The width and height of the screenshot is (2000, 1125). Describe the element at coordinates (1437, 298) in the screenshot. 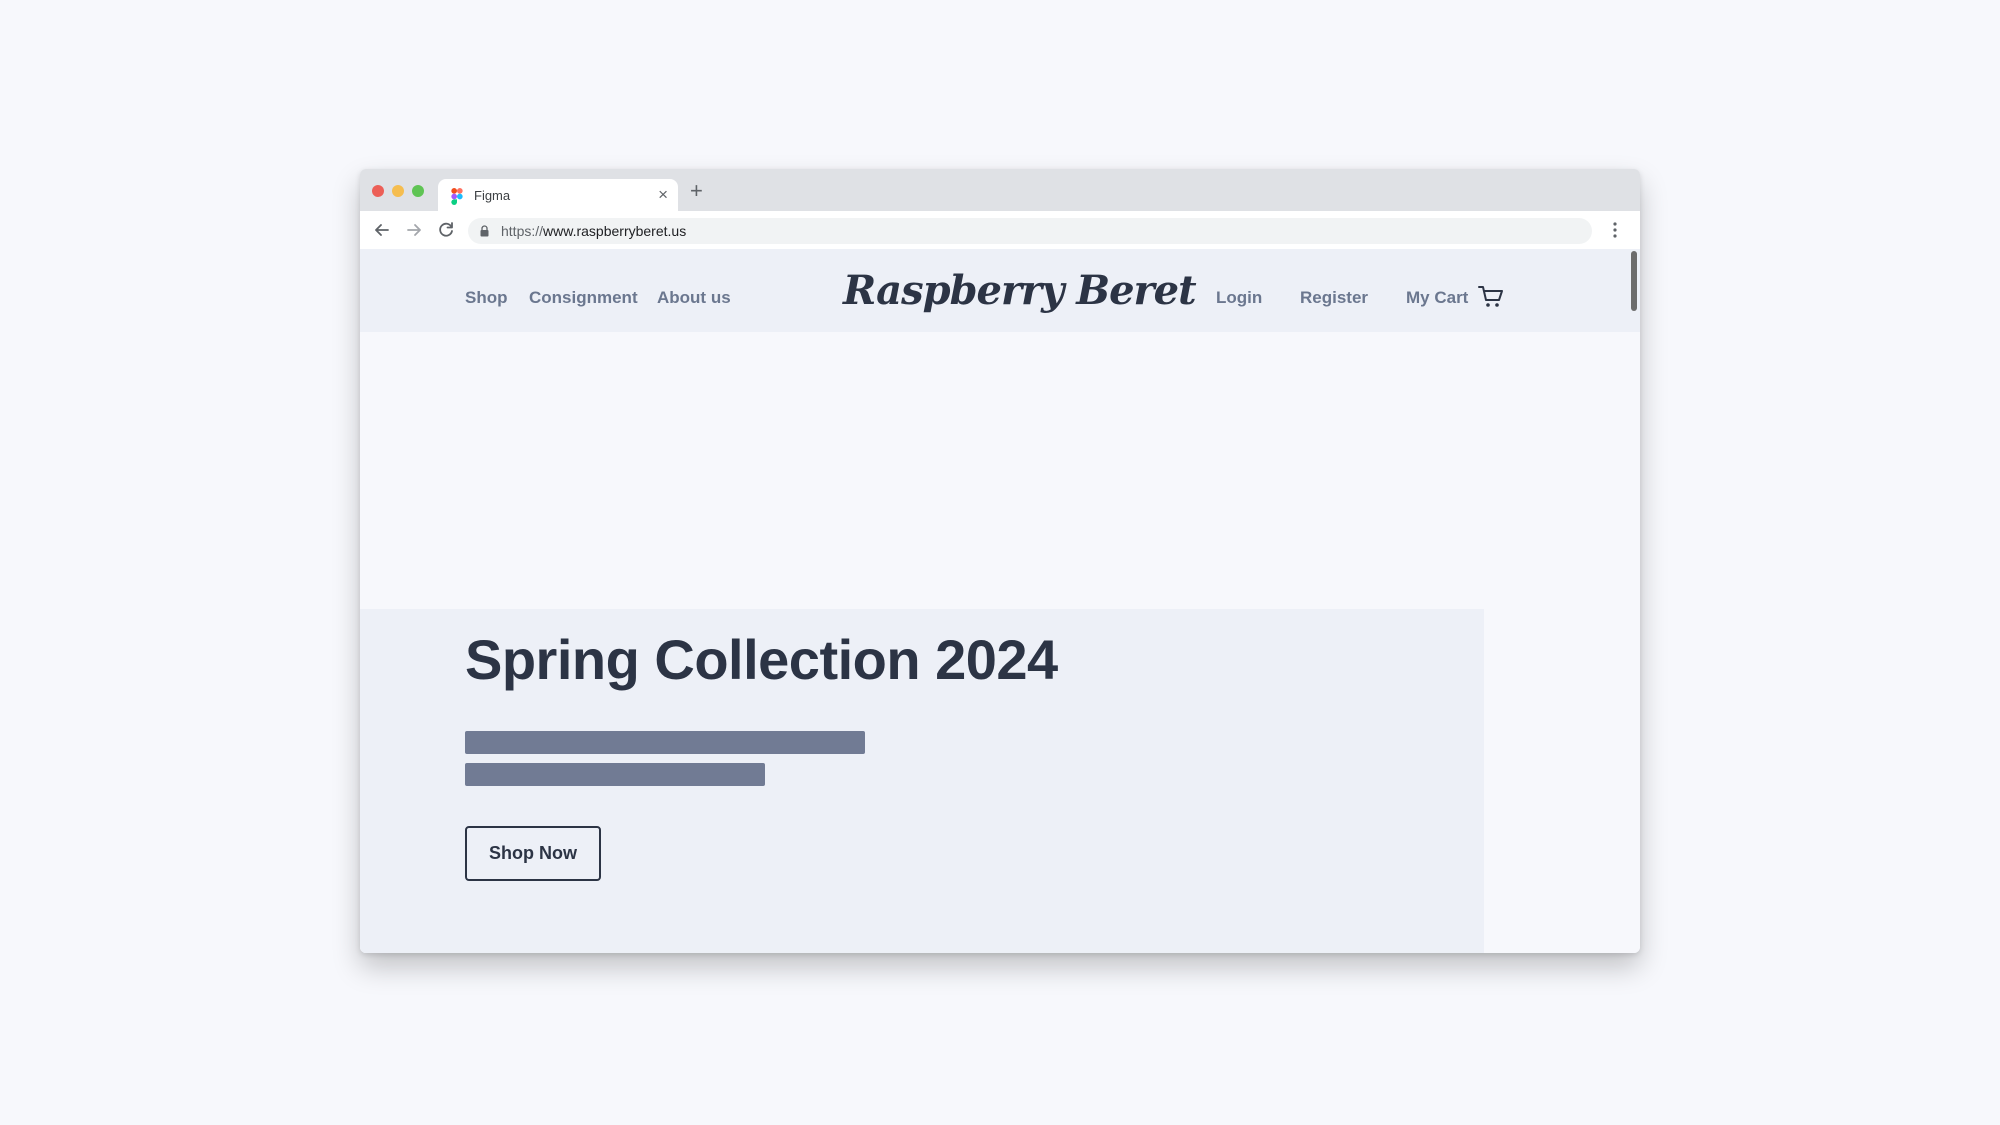

I see `nav-my-cart: My Cart` at that location.